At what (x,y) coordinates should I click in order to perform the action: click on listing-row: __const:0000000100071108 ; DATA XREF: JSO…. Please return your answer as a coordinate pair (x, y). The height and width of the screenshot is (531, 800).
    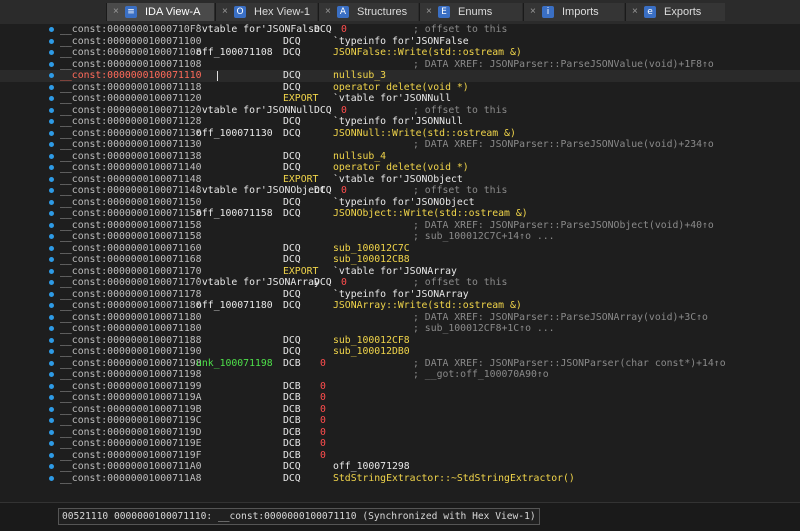
    Looking at the image, I should click on (400, 65).